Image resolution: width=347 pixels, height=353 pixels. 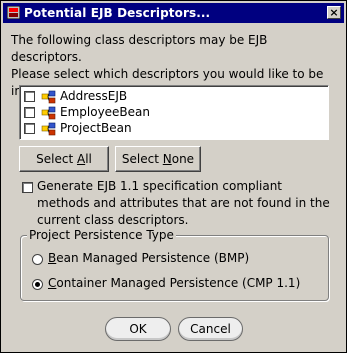 What do you see at coordinates (174, 283) in the screenshot?
I see `cmp-radio-label: Container Managed Persistence (CMP 1.1)` at bounding box center [174, 283].